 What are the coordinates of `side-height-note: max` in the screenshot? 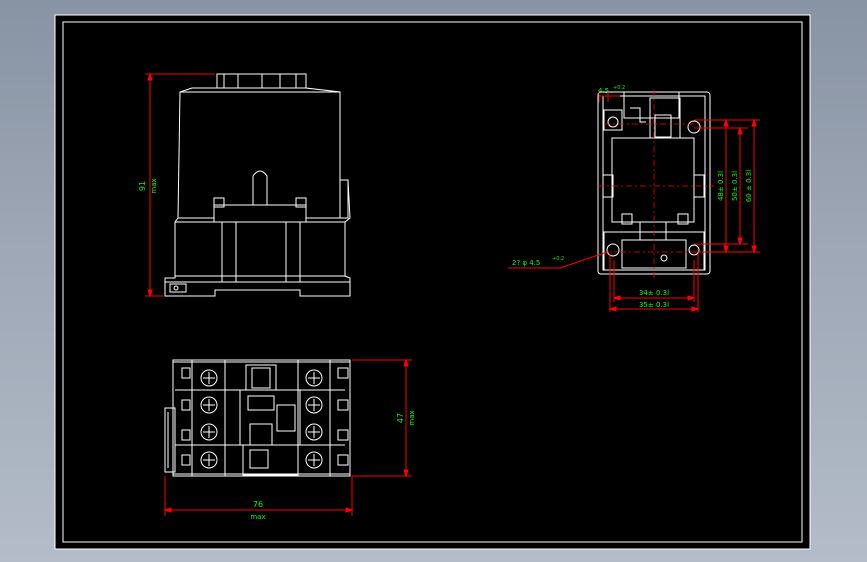 It's located at (154, 185).